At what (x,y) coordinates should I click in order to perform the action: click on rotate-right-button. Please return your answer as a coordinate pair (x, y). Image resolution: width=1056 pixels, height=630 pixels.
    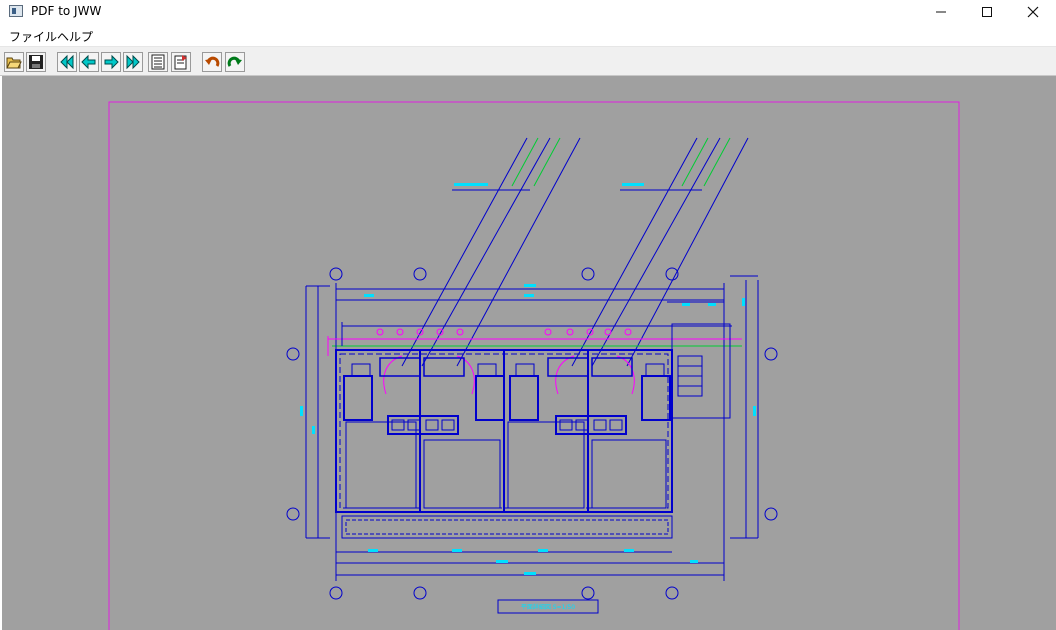
    Looking at the image, I should click on (235, 62).